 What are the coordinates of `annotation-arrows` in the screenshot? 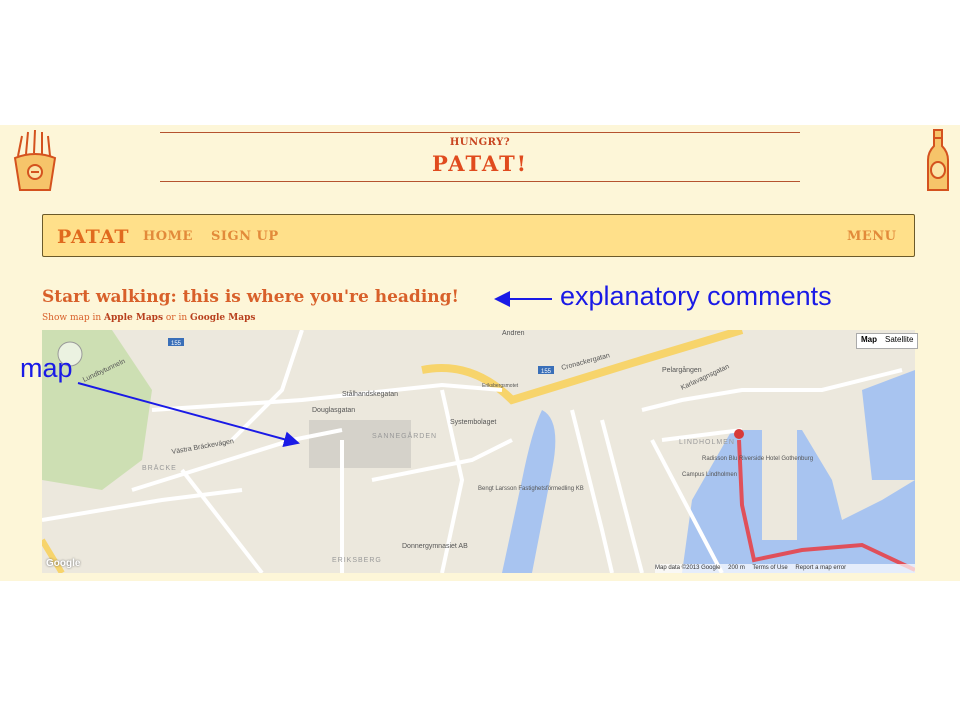 It's located at (314, 369).